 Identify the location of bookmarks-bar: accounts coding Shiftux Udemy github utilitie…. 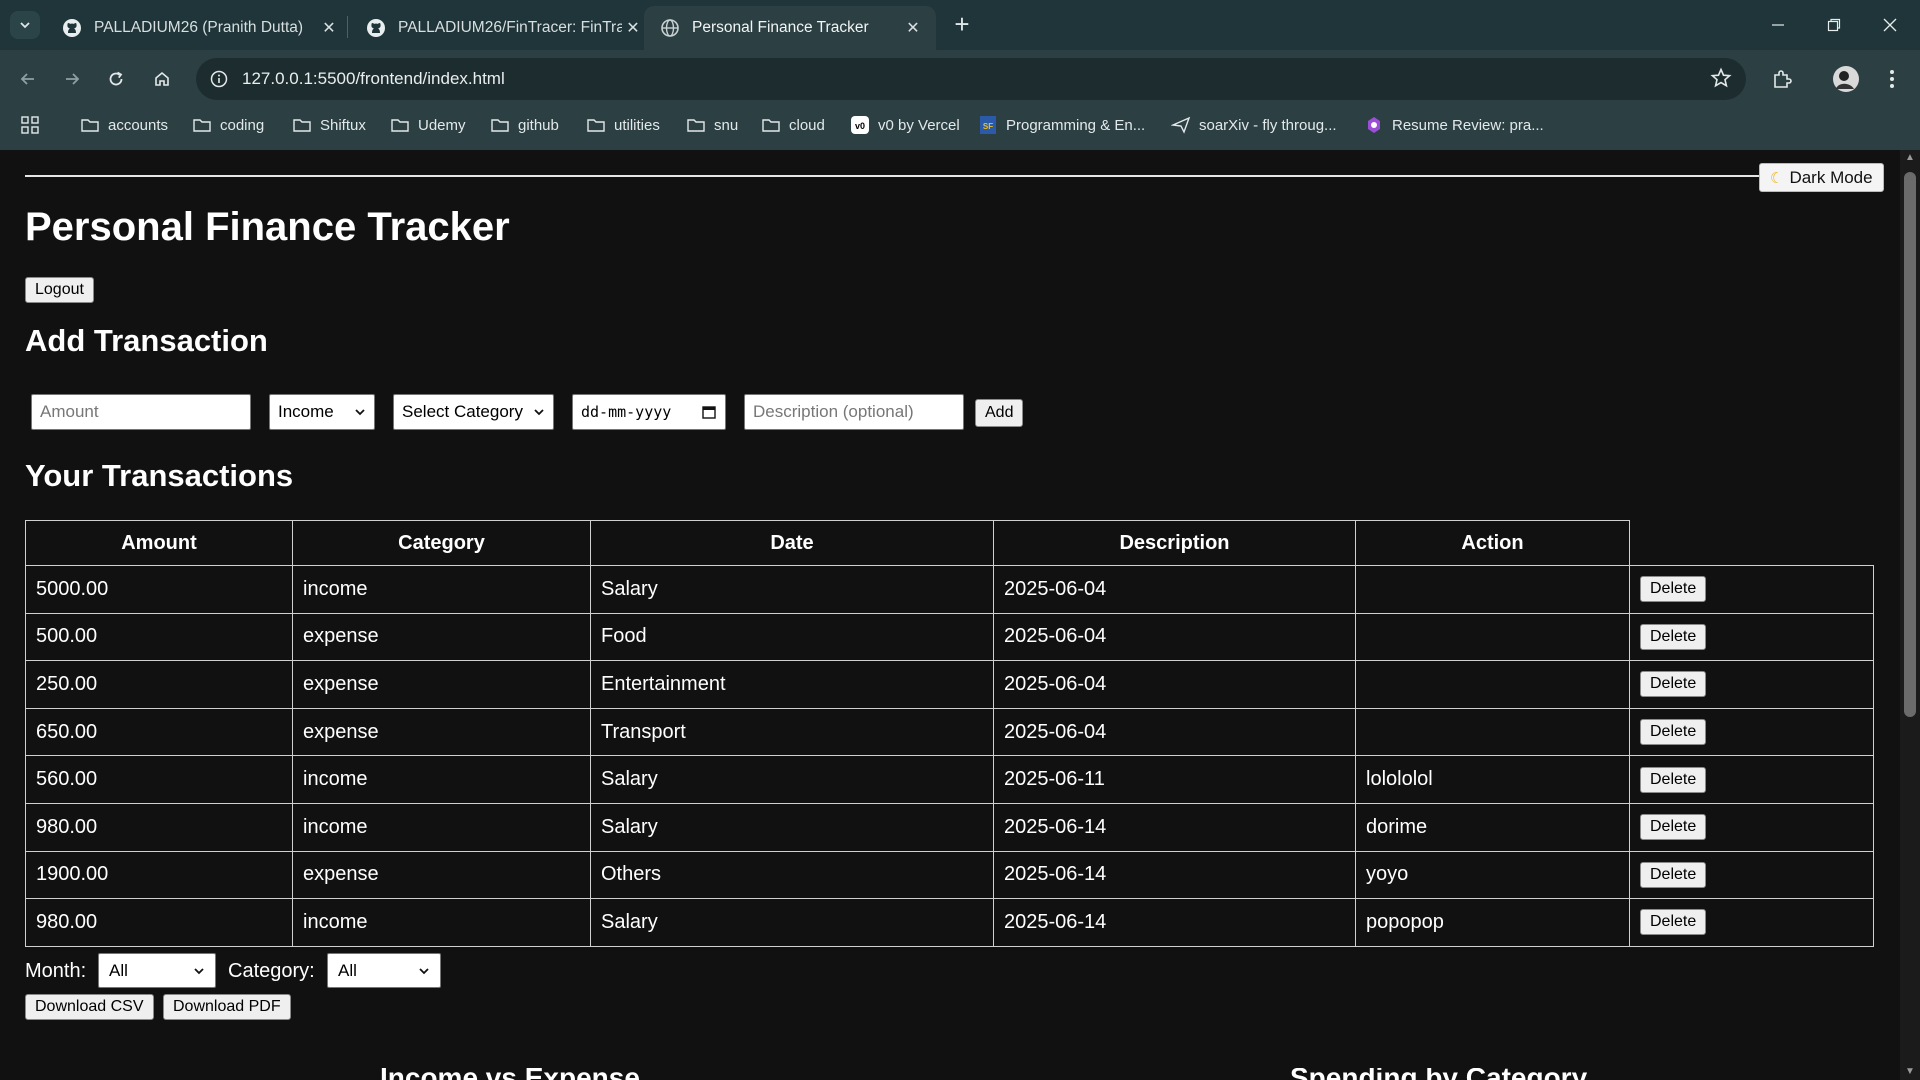
(960, 129).